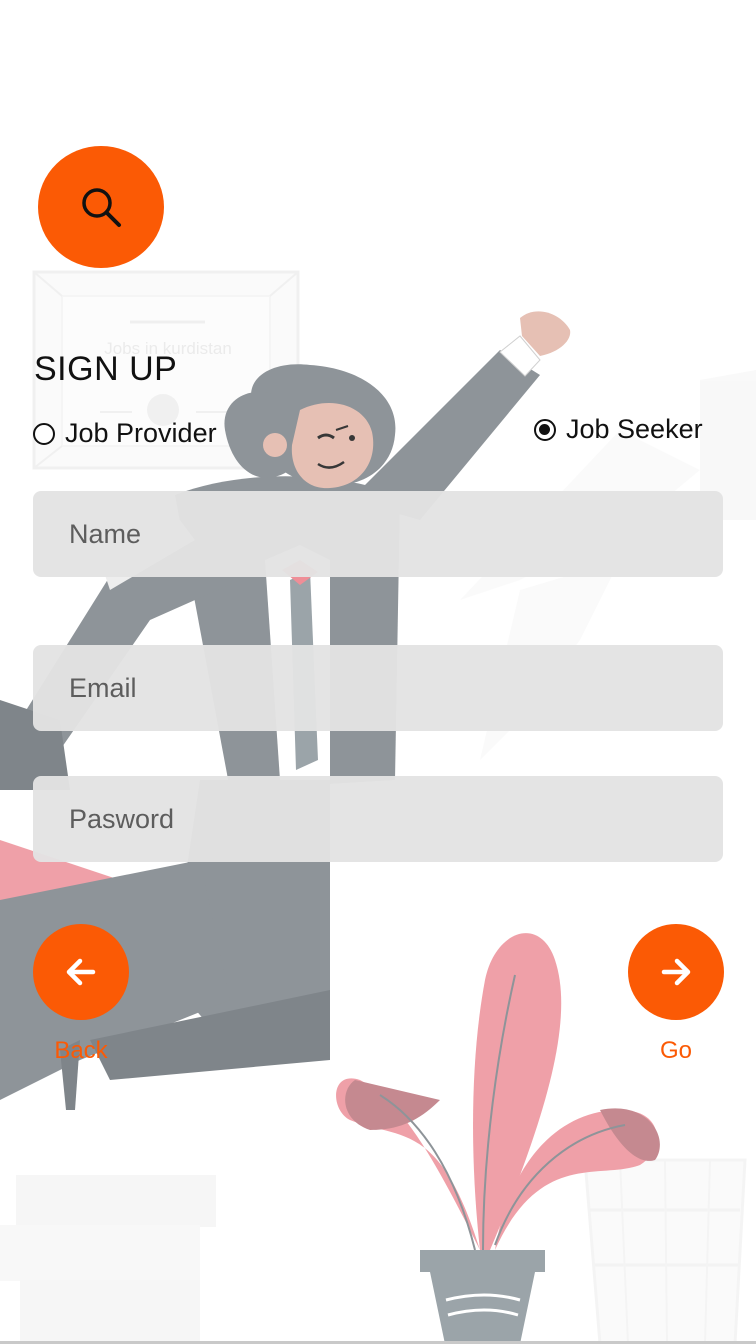 The width and height of the screenshot is (756, 1344). I want to click on radio-job-seeker: Job Seeker, so click(618, 429).